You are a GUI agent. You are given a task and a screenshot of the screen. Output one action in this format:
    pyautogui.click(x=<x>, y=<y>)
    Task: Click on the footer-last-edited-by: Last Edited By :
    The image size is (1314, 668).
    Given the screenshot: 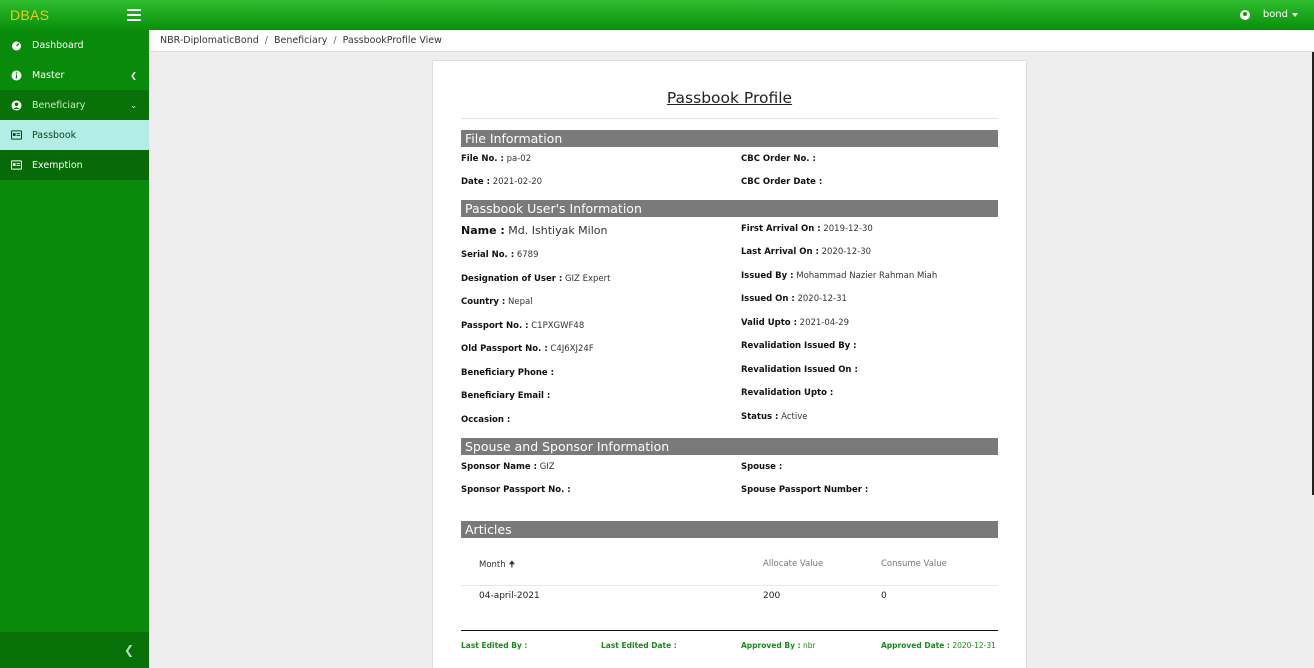 What is the action you would take?
    pyautogui.click(x=494, y=645)
    